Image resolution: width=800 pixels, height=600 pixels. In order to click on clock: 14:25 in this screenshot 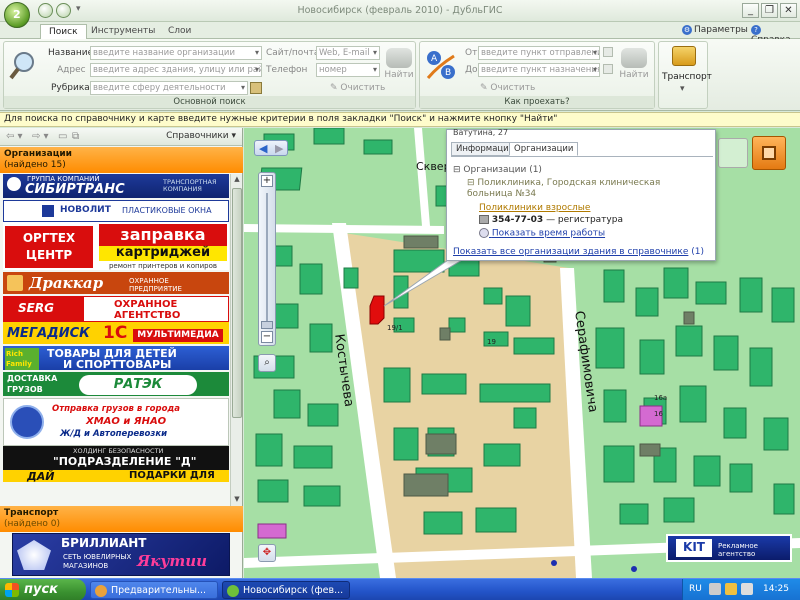, I will do `click(776, 589)`.